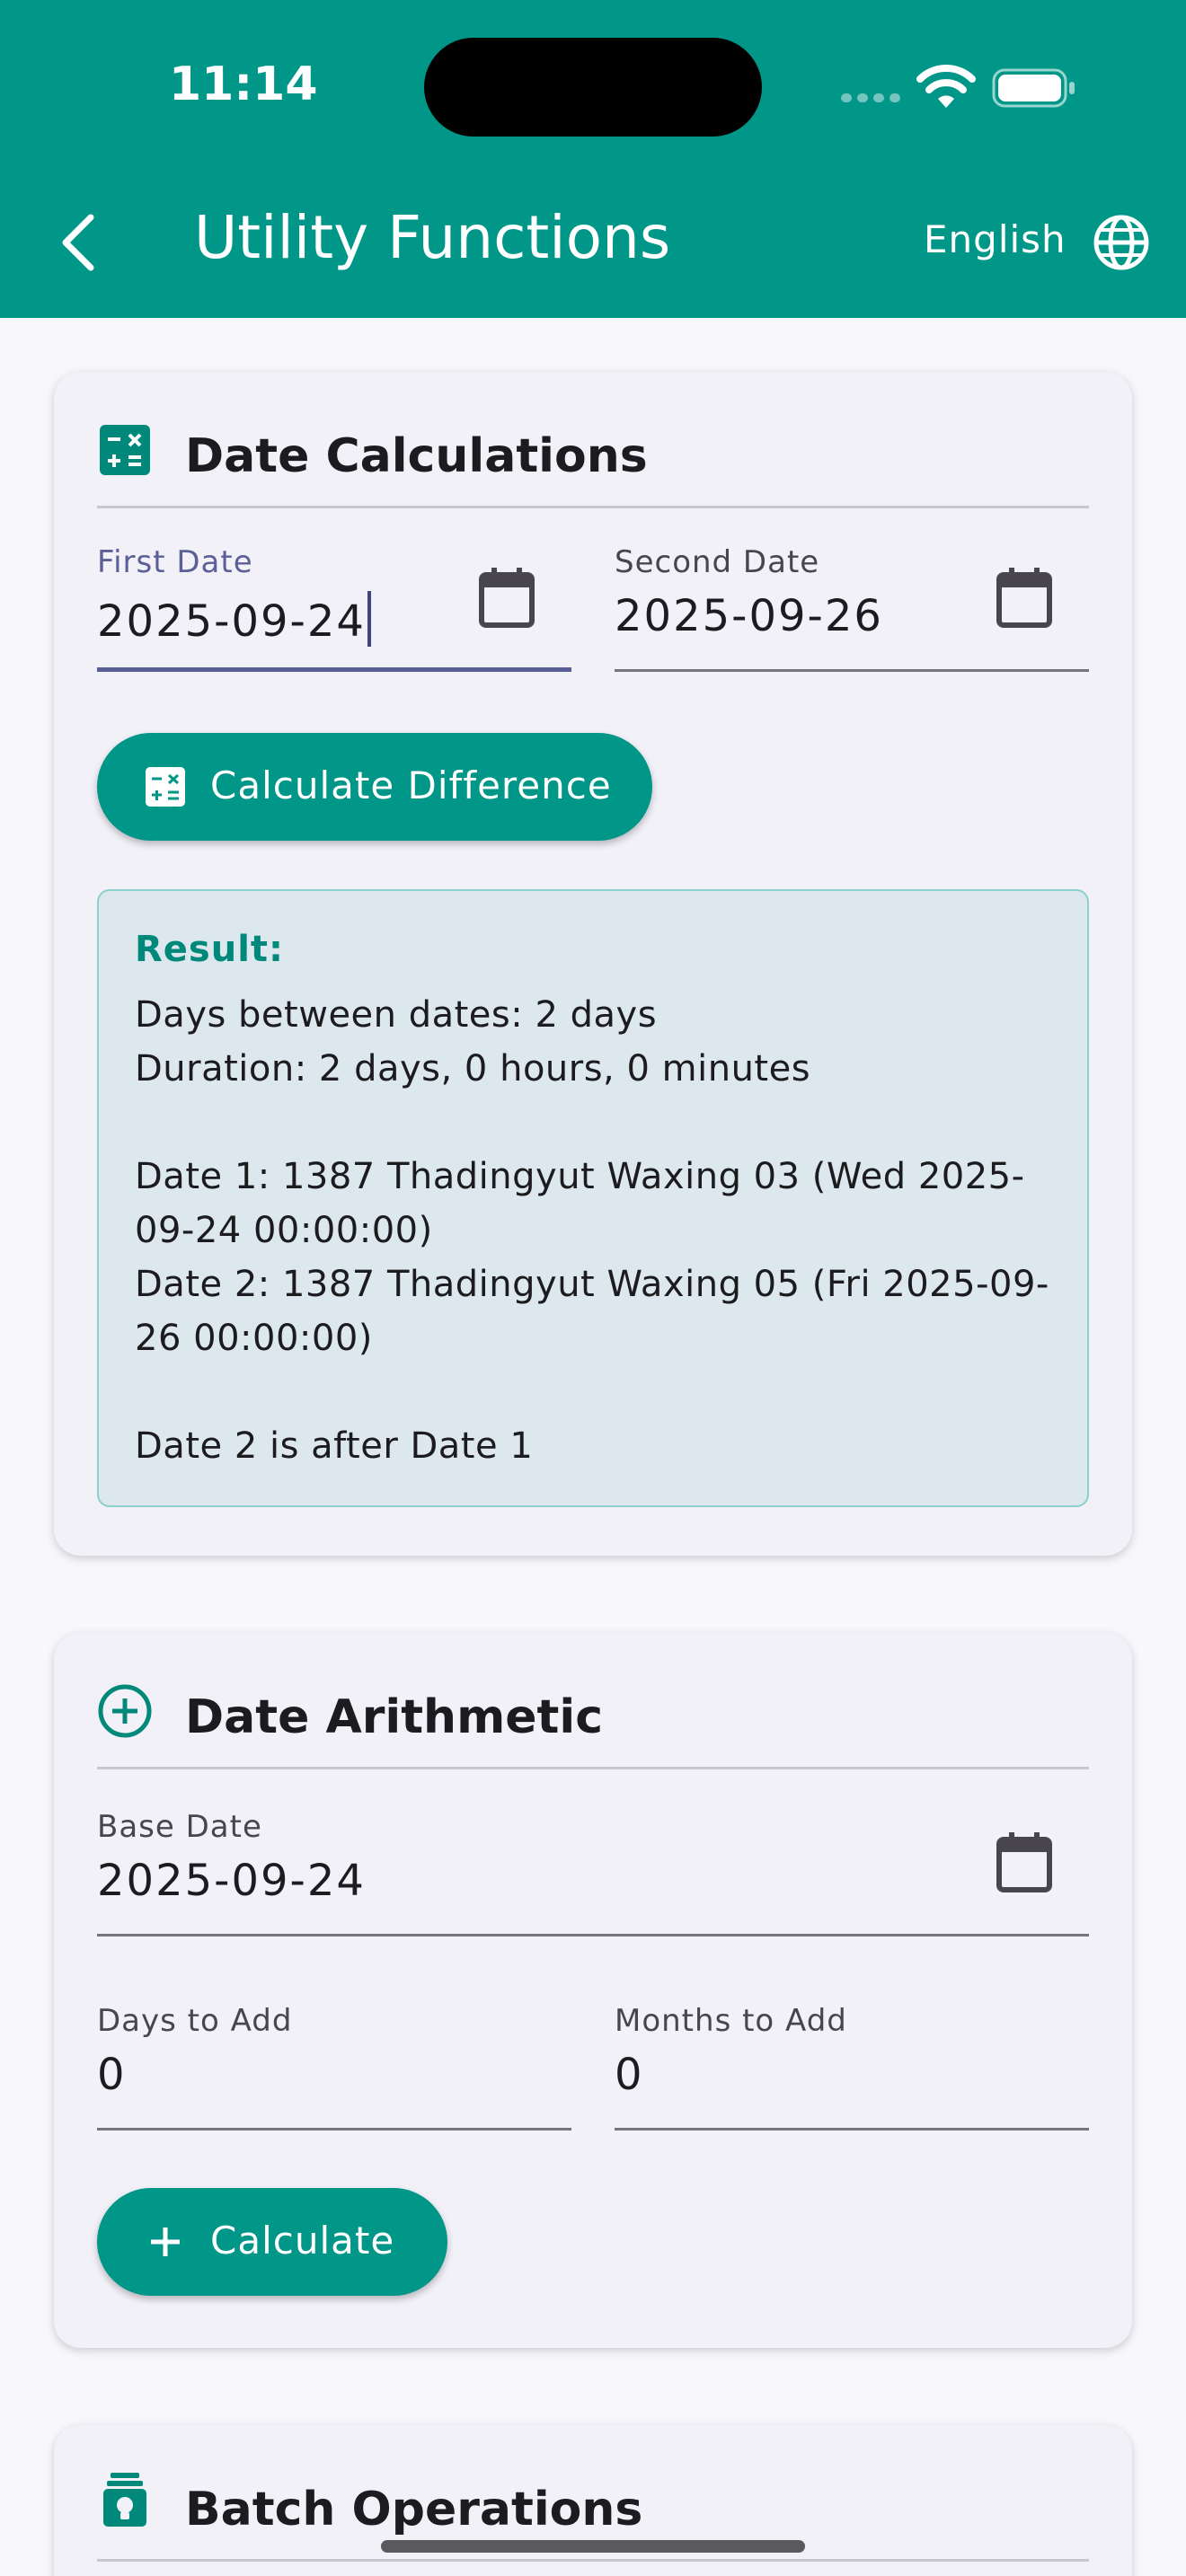 The width and height of the screenshot is (1186, 2576). I want to click on first-date-field: First Date 2025-09-24, so click(334, 608).